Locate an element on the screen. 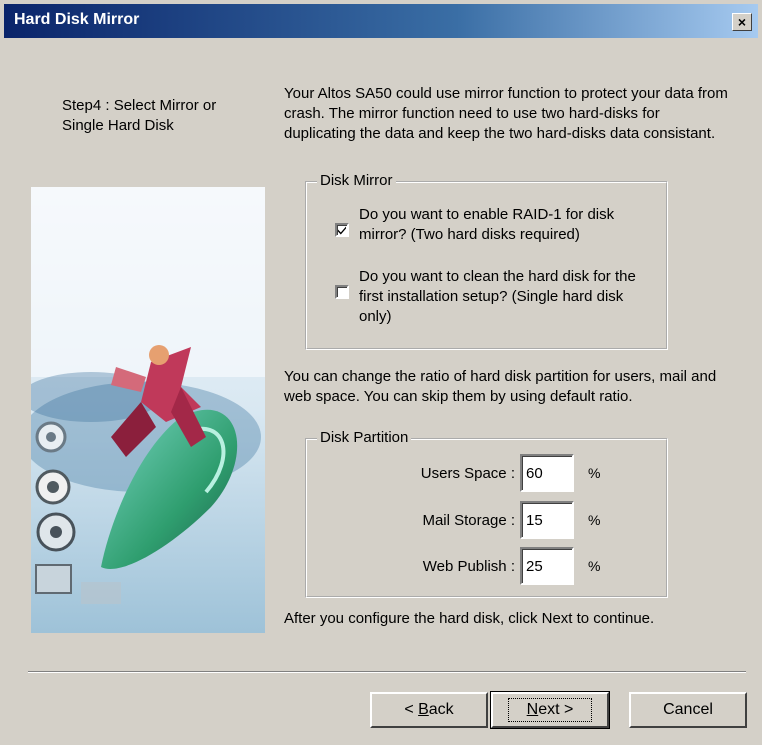 The image size is (762, 745). web-publish-label: Web Publish : is located at coordinates (468, 566).